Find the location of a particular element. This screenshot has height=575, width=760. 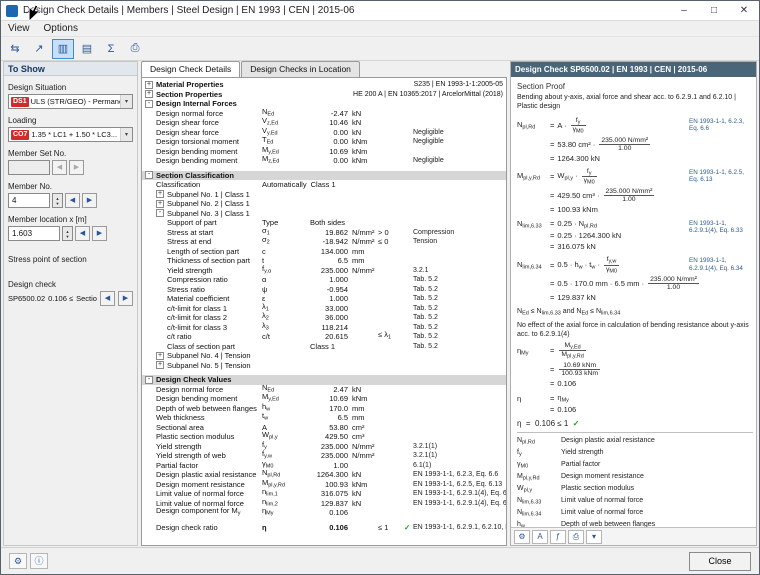

tree-row: Classification Automatically Class 1 is located at coordinates (324, 185).